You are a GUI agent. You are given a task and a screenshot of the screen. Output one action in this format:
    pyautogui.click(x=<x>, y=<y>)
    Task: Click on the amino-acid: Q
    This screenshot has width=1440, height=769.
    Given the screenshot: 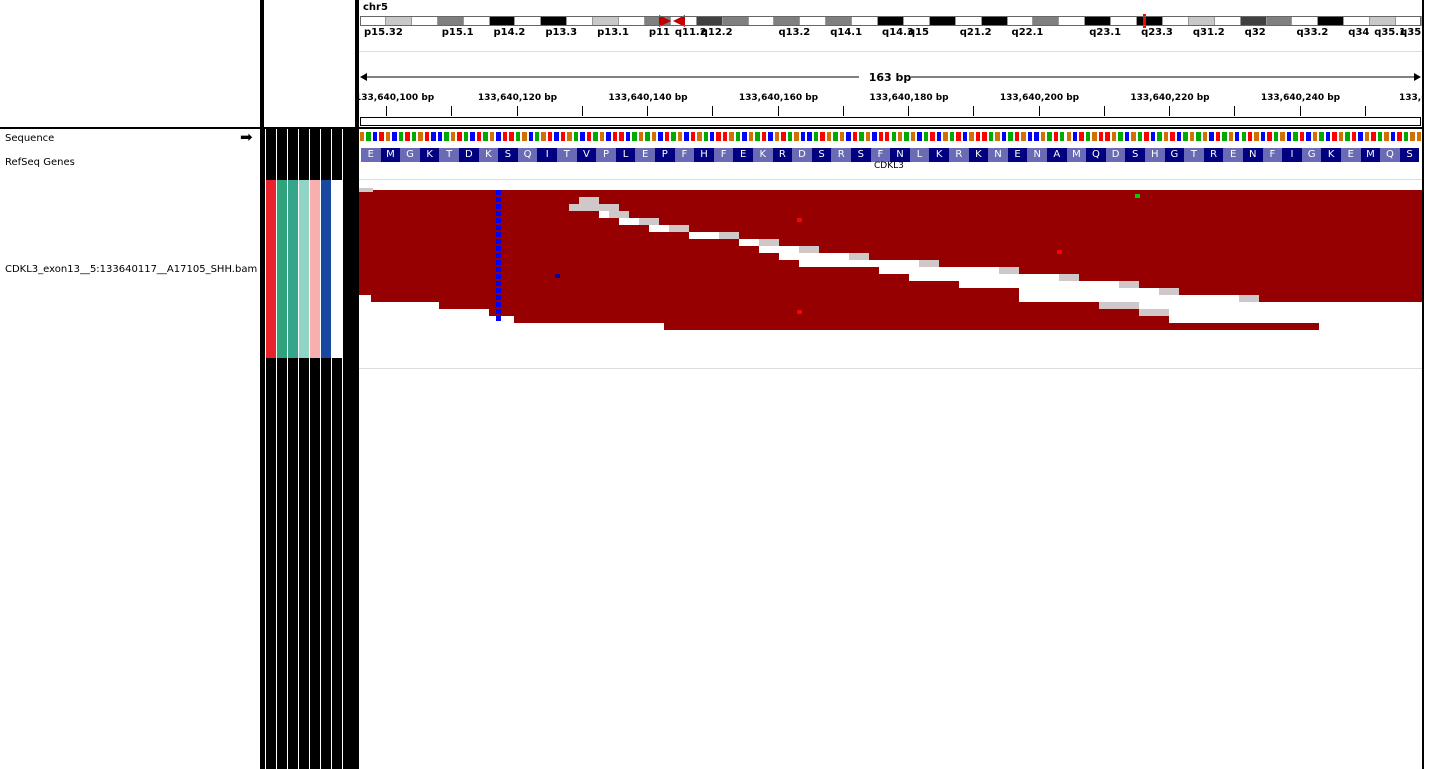 What is the action you would take?
    pyautogui.click(x=527, y=155)
    